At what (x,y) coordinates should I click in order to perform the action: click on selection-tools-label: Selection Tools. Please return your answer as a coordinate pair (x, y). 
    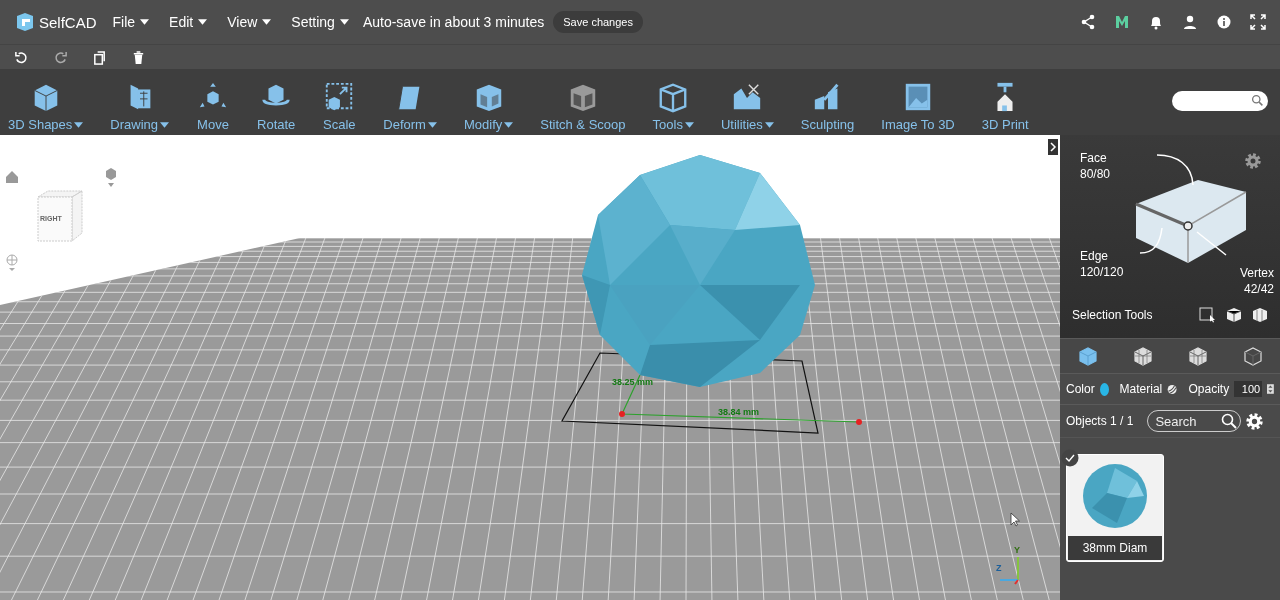
    Looking at the image, I should click on (1113, 314).